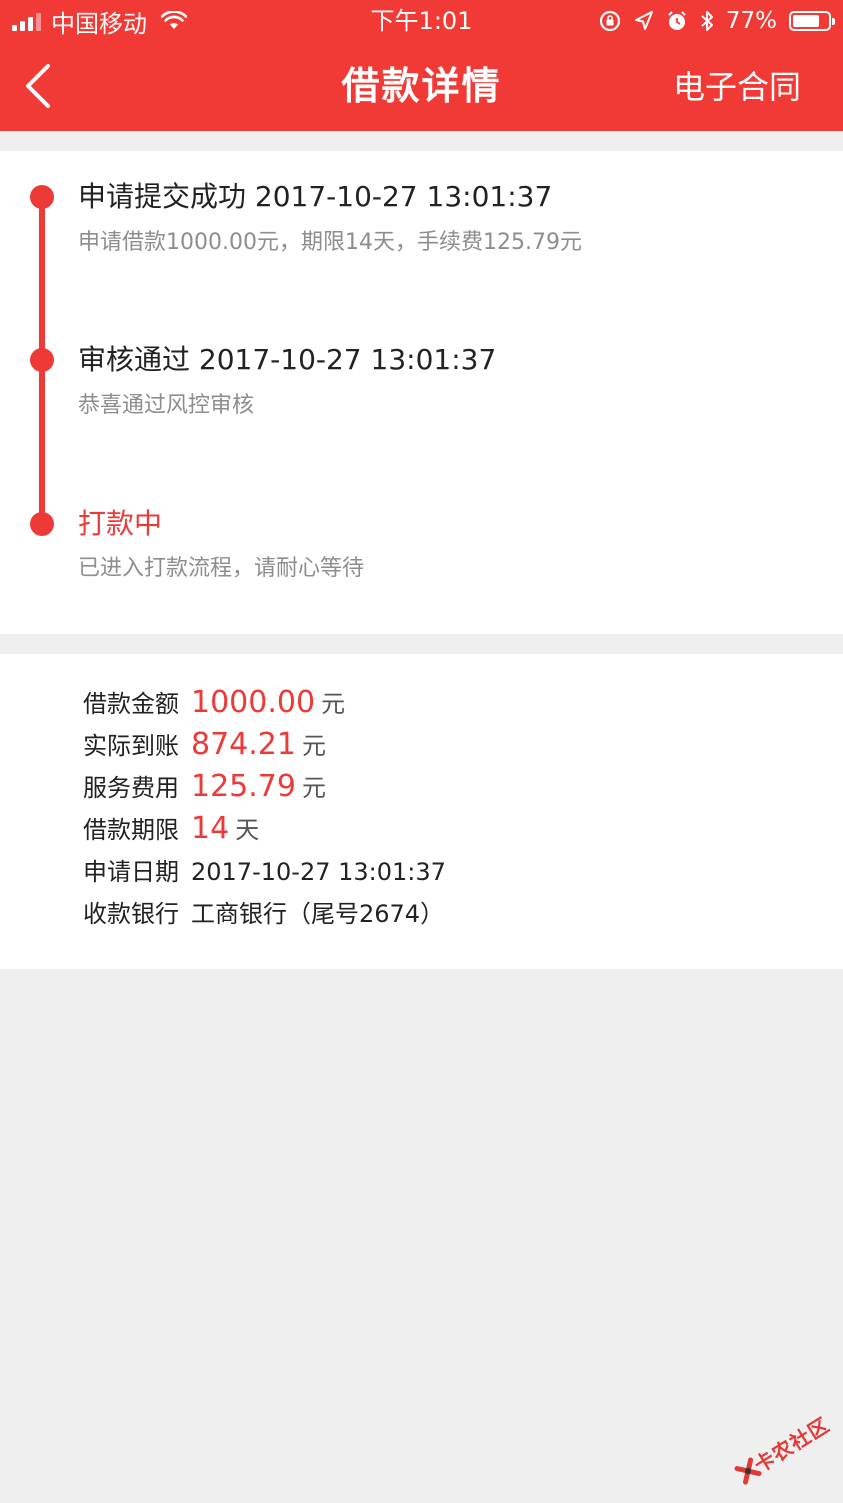 Image resolution: width=843 pixels, height=1503 pixels. What do you see at coordinates (707, 21) in the screenshot?
I see `bluetooth-icon` at bounding box center [707, 21].